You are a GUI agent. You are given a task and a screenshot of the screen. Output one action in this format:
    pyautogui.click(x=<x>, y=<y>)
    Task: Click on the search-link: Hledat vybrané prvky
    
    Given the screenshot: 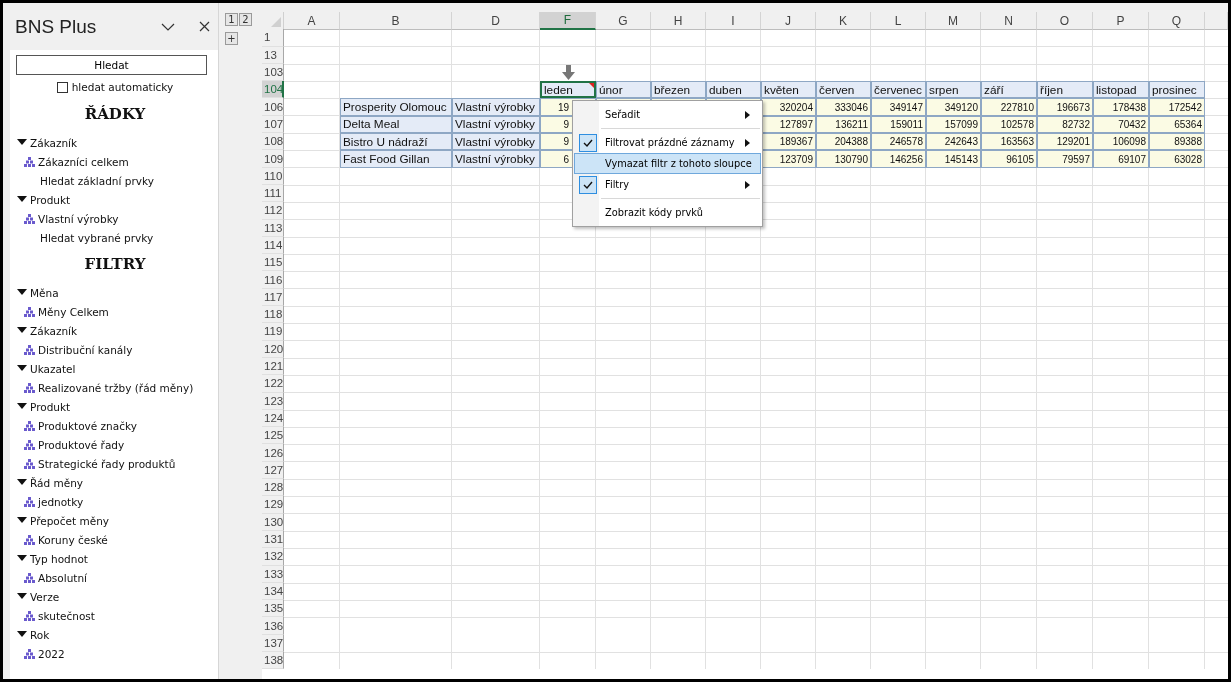 What is the action you would take?
    pyautogui.click(x=97, y=237)
    